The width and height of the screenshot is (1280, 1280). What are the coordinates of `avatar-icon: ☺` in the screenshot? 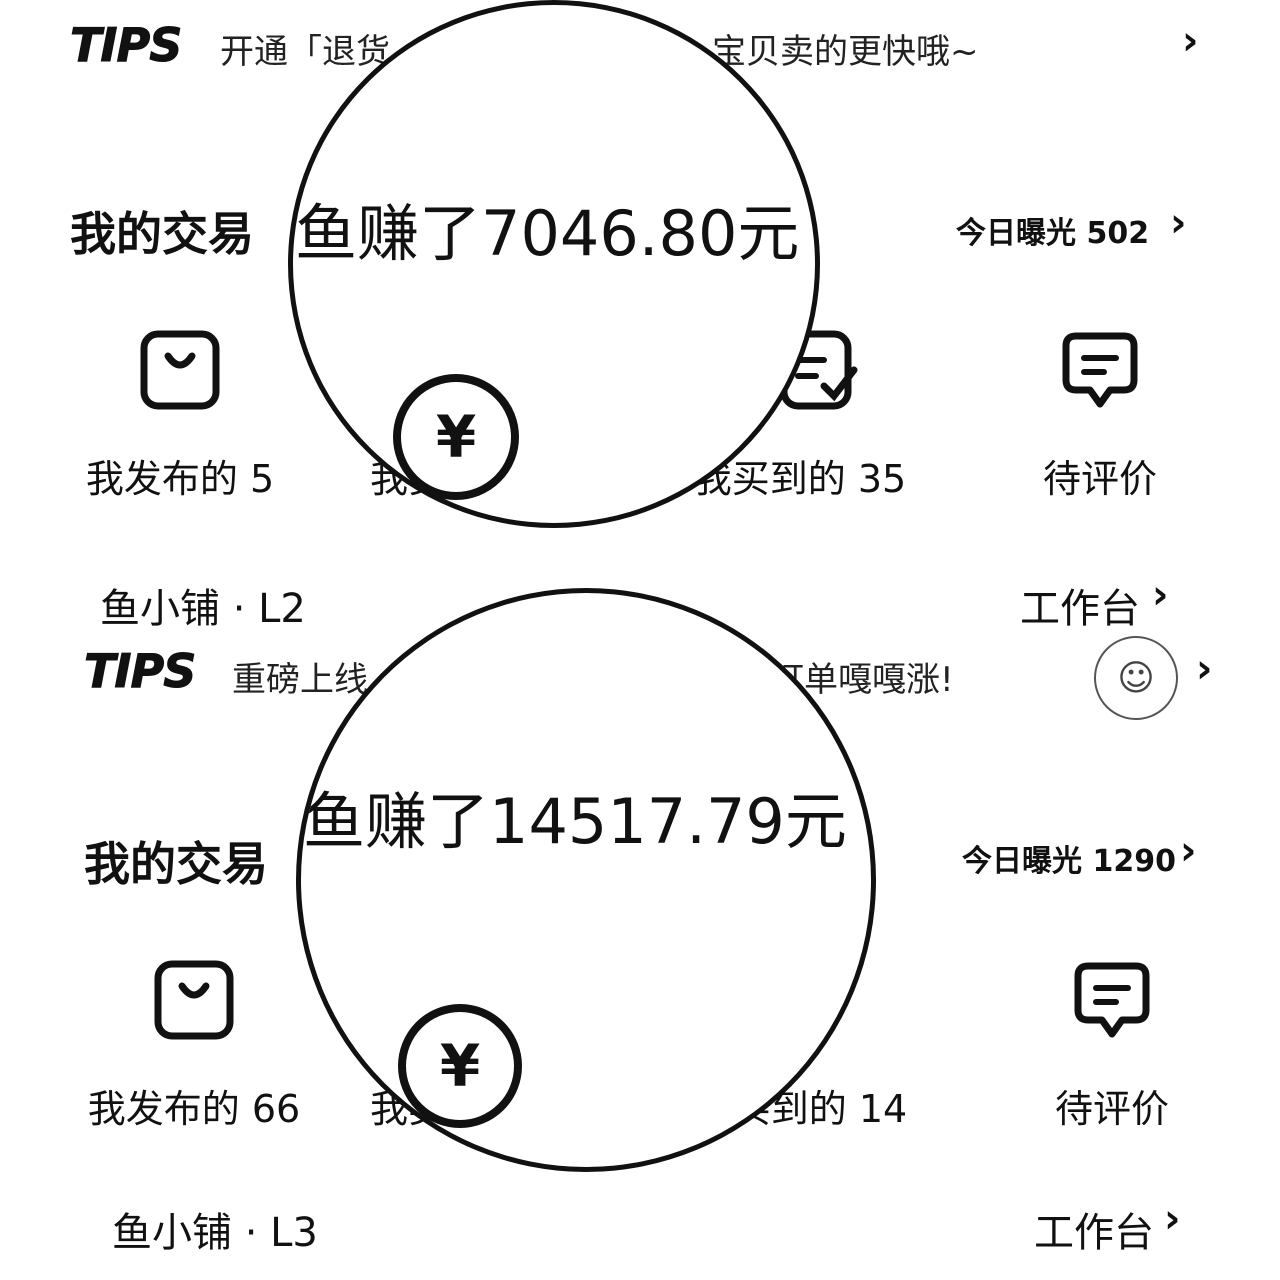 It's located at (1136, 678).